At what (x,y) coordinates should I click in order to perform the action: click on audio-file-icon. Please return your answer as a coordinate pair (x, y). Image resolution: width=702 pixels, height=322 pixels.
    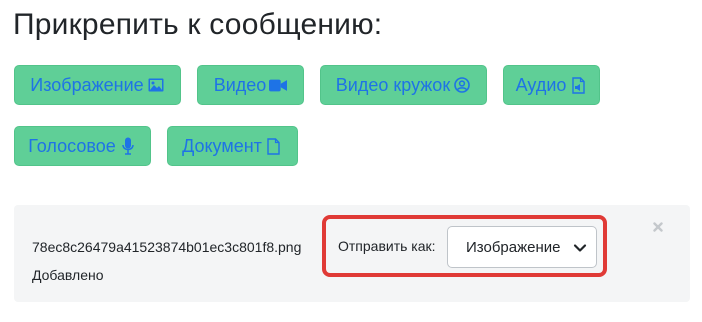
    Looking at the image, I should click on (578, 85).